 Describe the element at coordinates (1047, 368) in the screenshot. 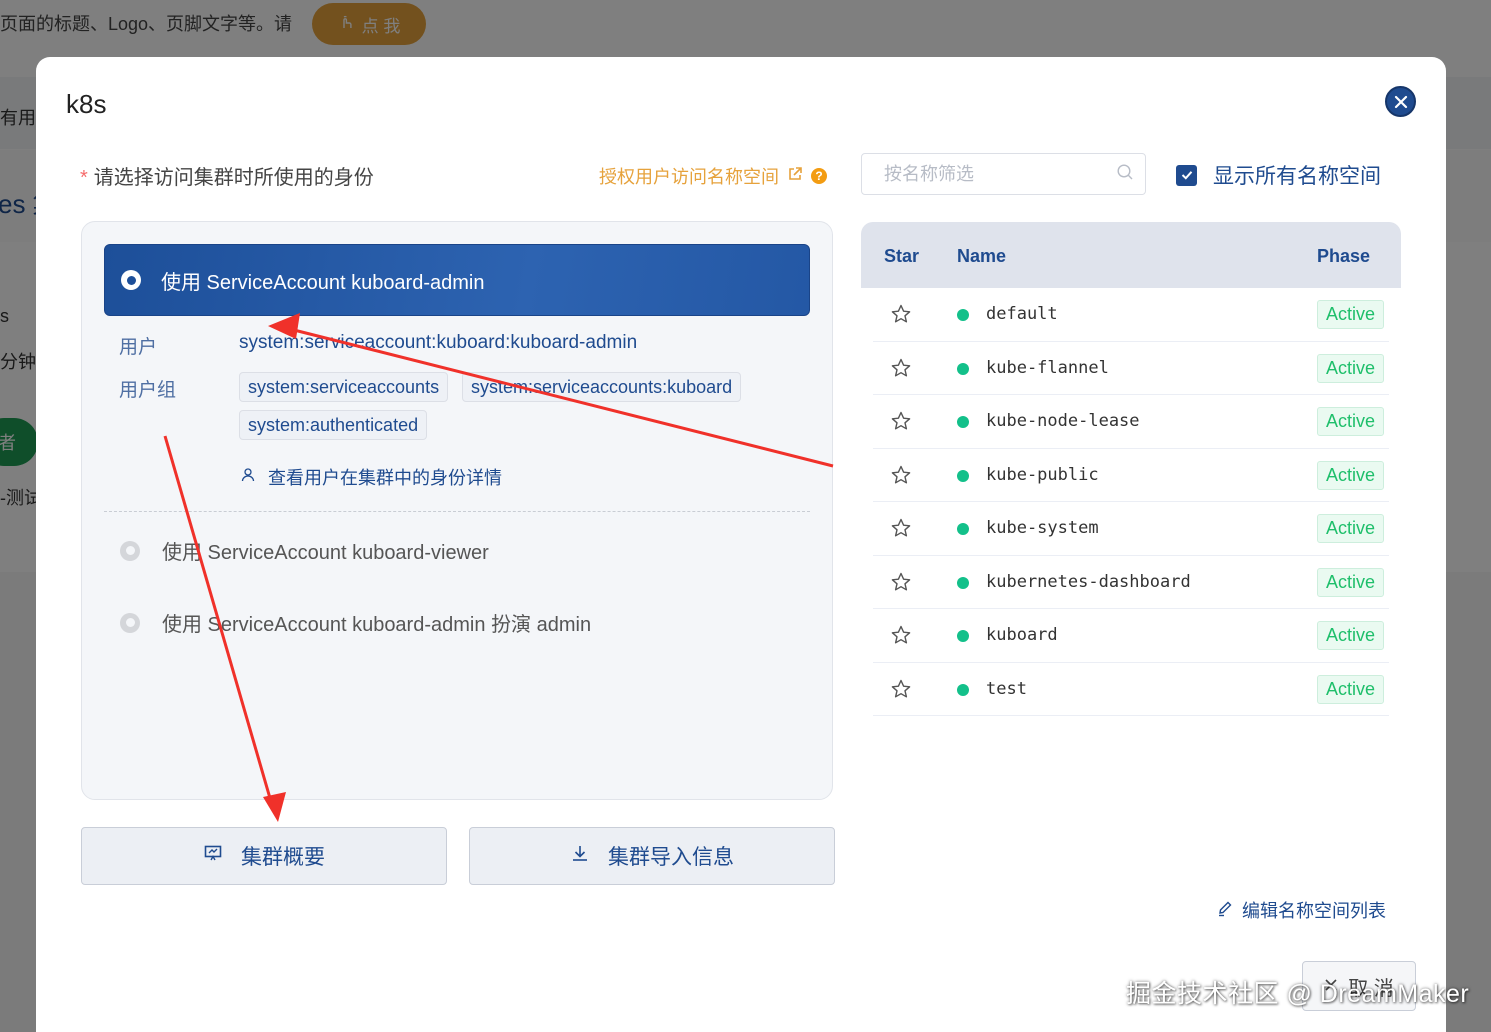

I see `namespace-name: kube-flannel` at that location.